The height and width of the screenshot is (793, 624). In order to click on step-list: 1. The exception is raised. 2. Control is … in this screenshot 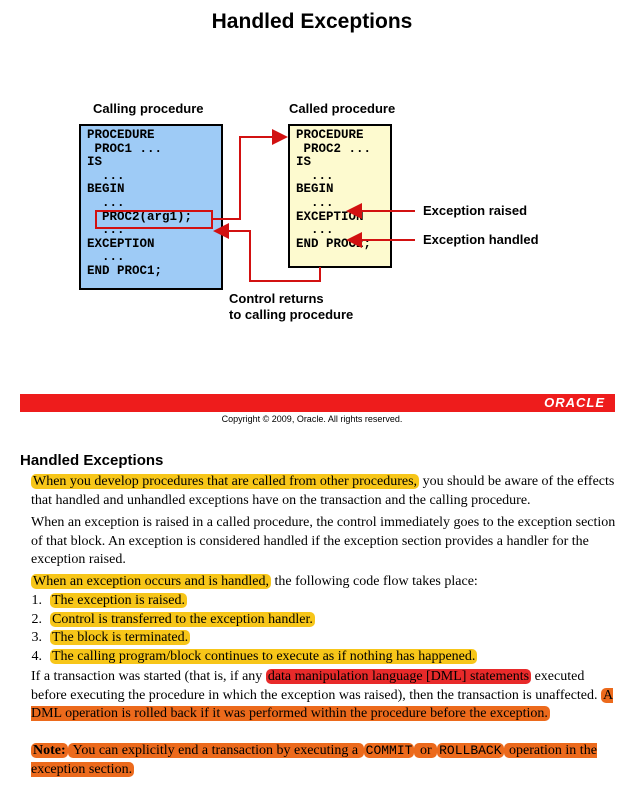, I will do `click(313, 629)`.